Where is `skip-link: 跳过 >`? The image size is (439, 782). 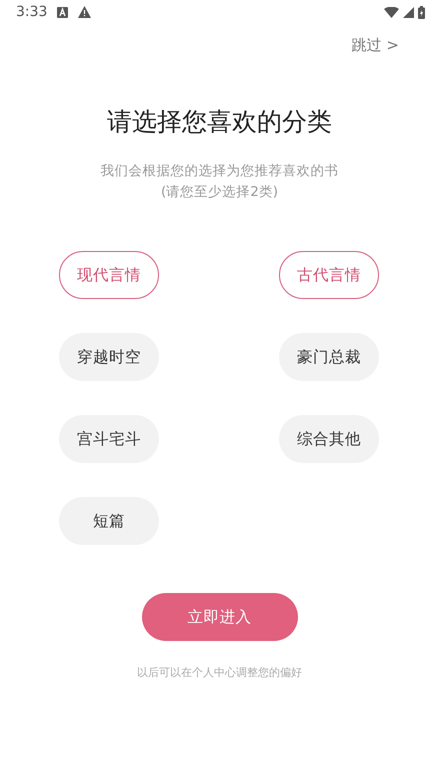 skip-link: 跳过 > is located at coordinates (375, 45).